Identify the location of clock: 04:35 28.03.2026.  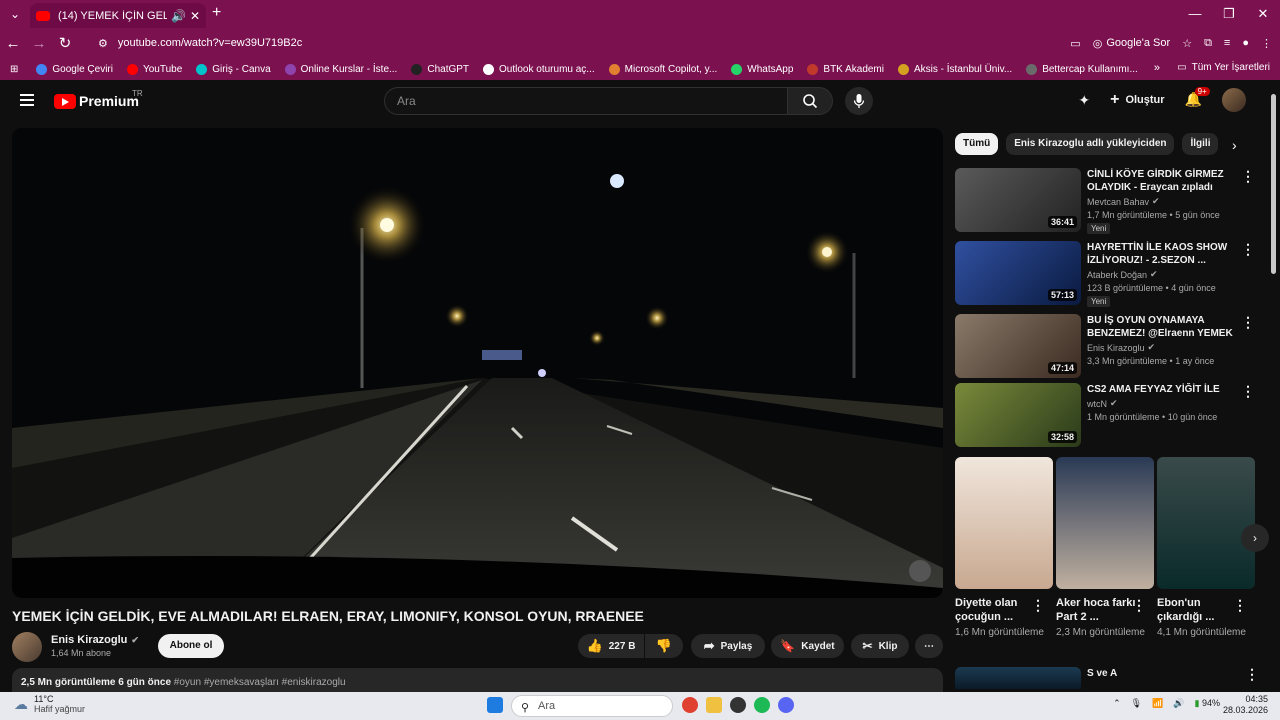
(1245, 705).